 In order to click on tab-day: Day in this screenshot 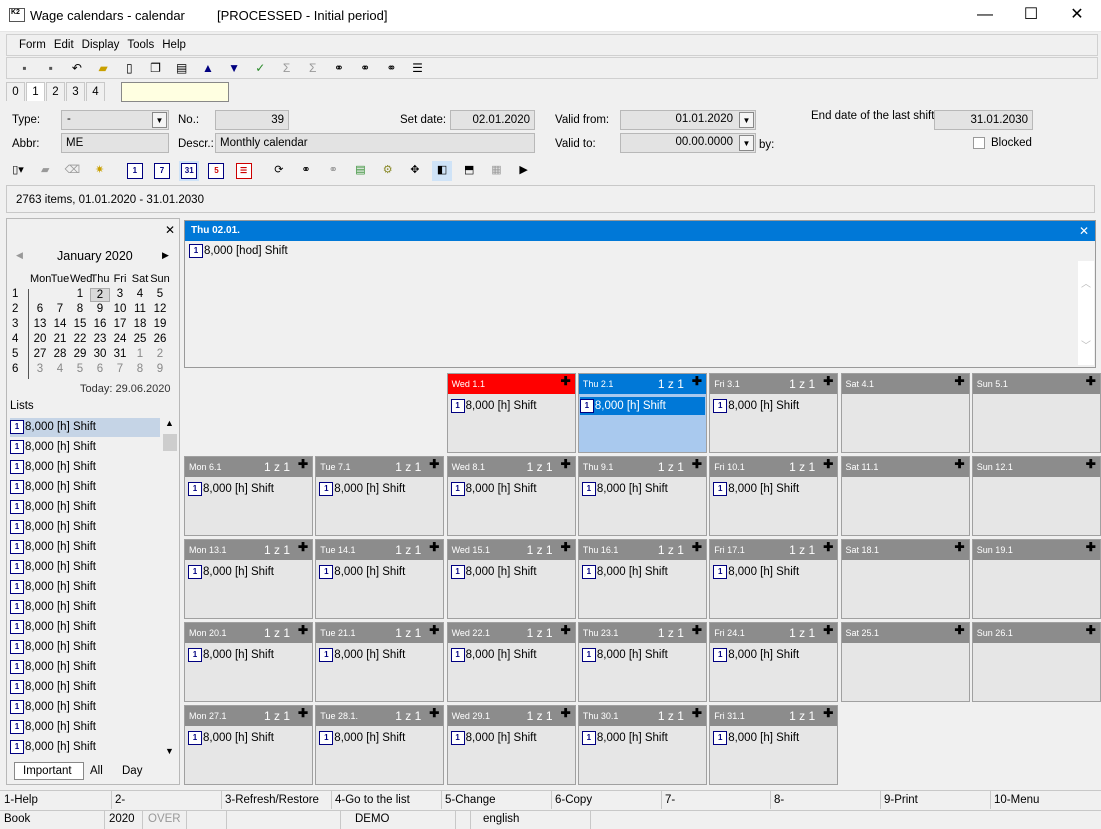, I will do `click(132, 771)`.